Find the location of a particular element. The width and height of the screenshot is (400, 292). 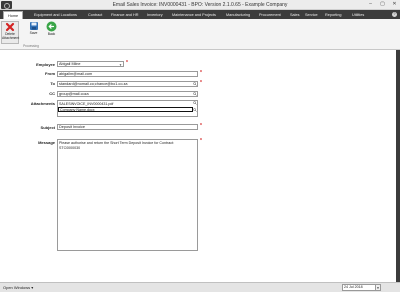

date-field: 24 Jul 2018 is located at coordinates (359, 287).